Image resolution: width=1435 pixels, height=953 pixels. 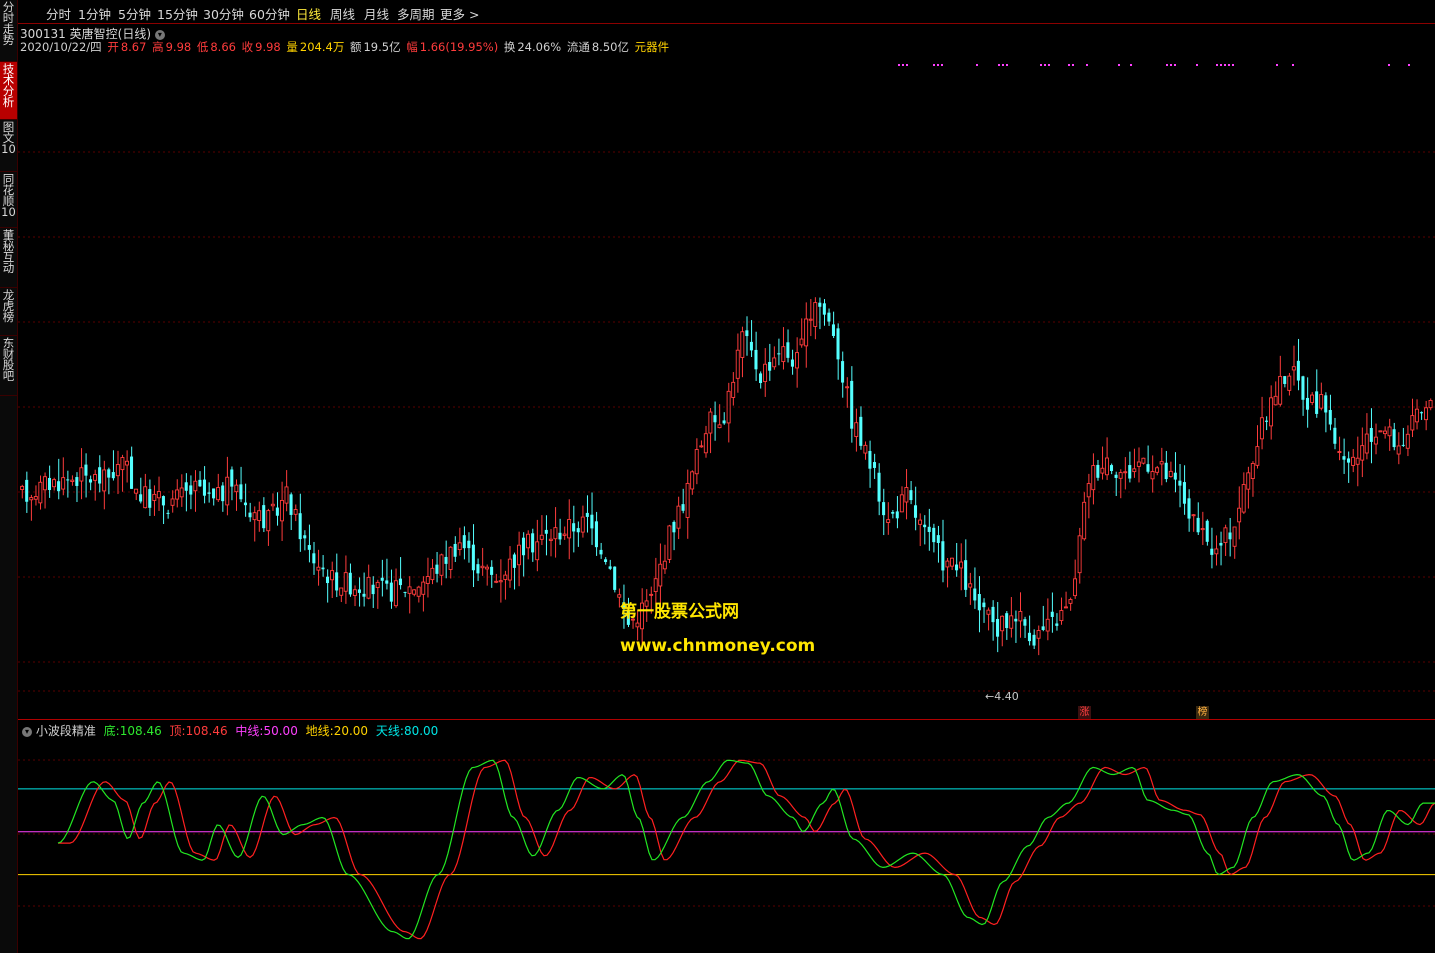 What do you see at coordinates (269, 13) in the screenshot?
I see `period-tab-5: 60分钟` at bounding box center [269, 13].